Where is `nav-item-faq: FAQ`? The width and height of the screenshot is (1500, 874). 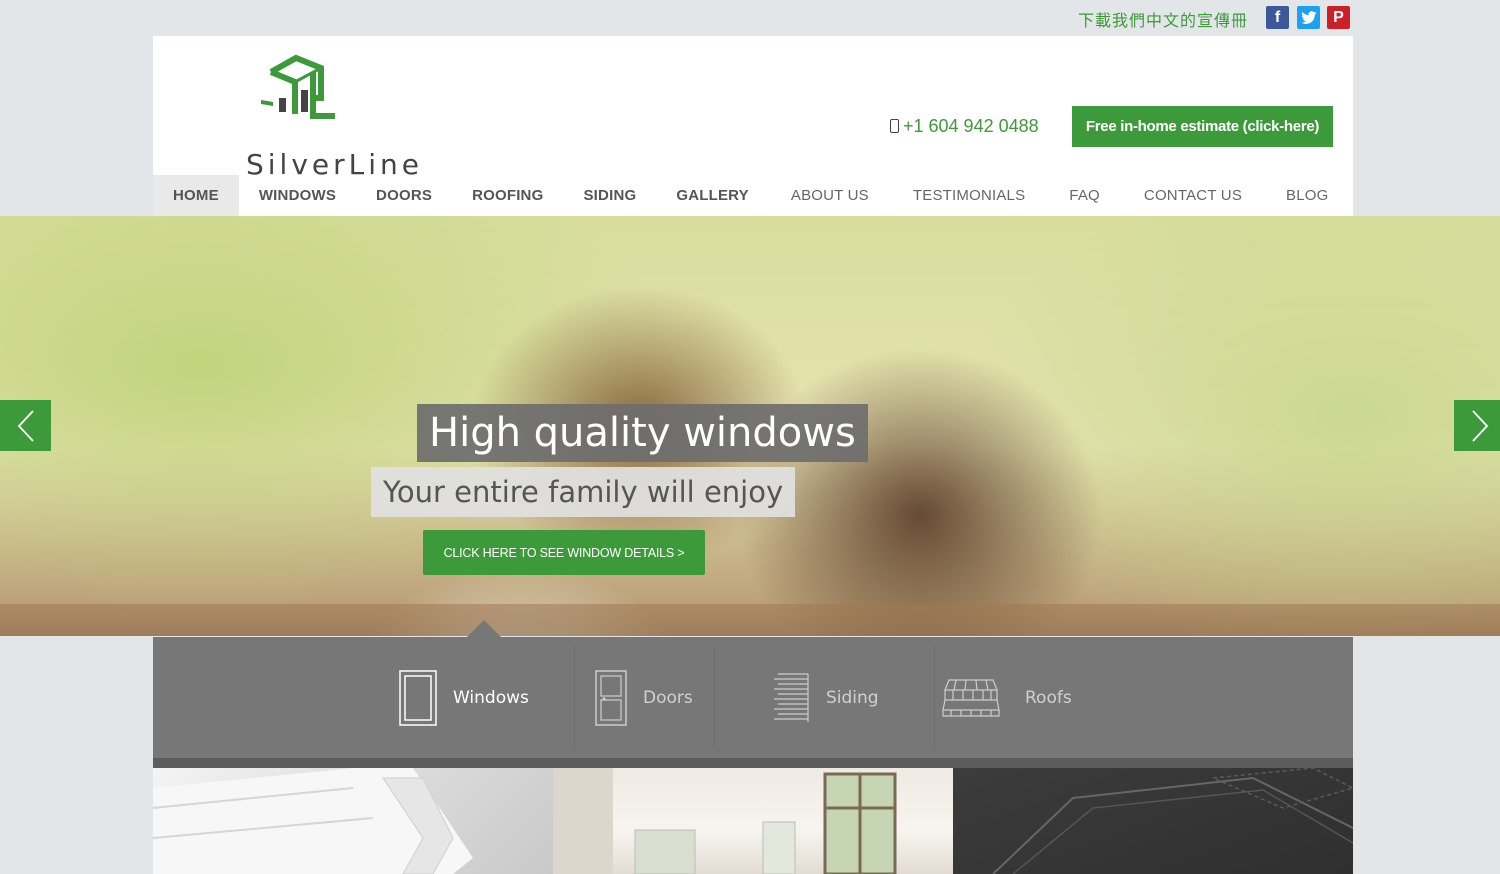 nav-item-faq: FAQ is located at coordinates (1084, 195).